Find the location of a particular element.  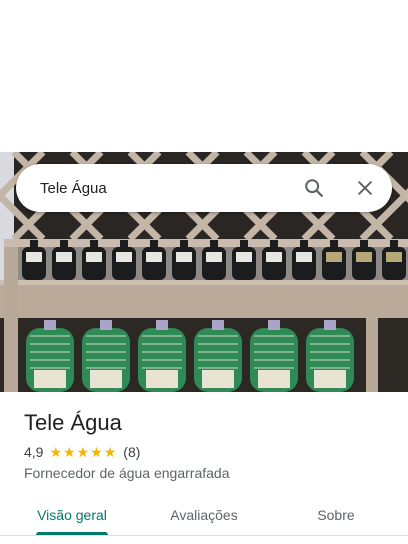

tab-about: Sobre is located at coordinates (336, 515).